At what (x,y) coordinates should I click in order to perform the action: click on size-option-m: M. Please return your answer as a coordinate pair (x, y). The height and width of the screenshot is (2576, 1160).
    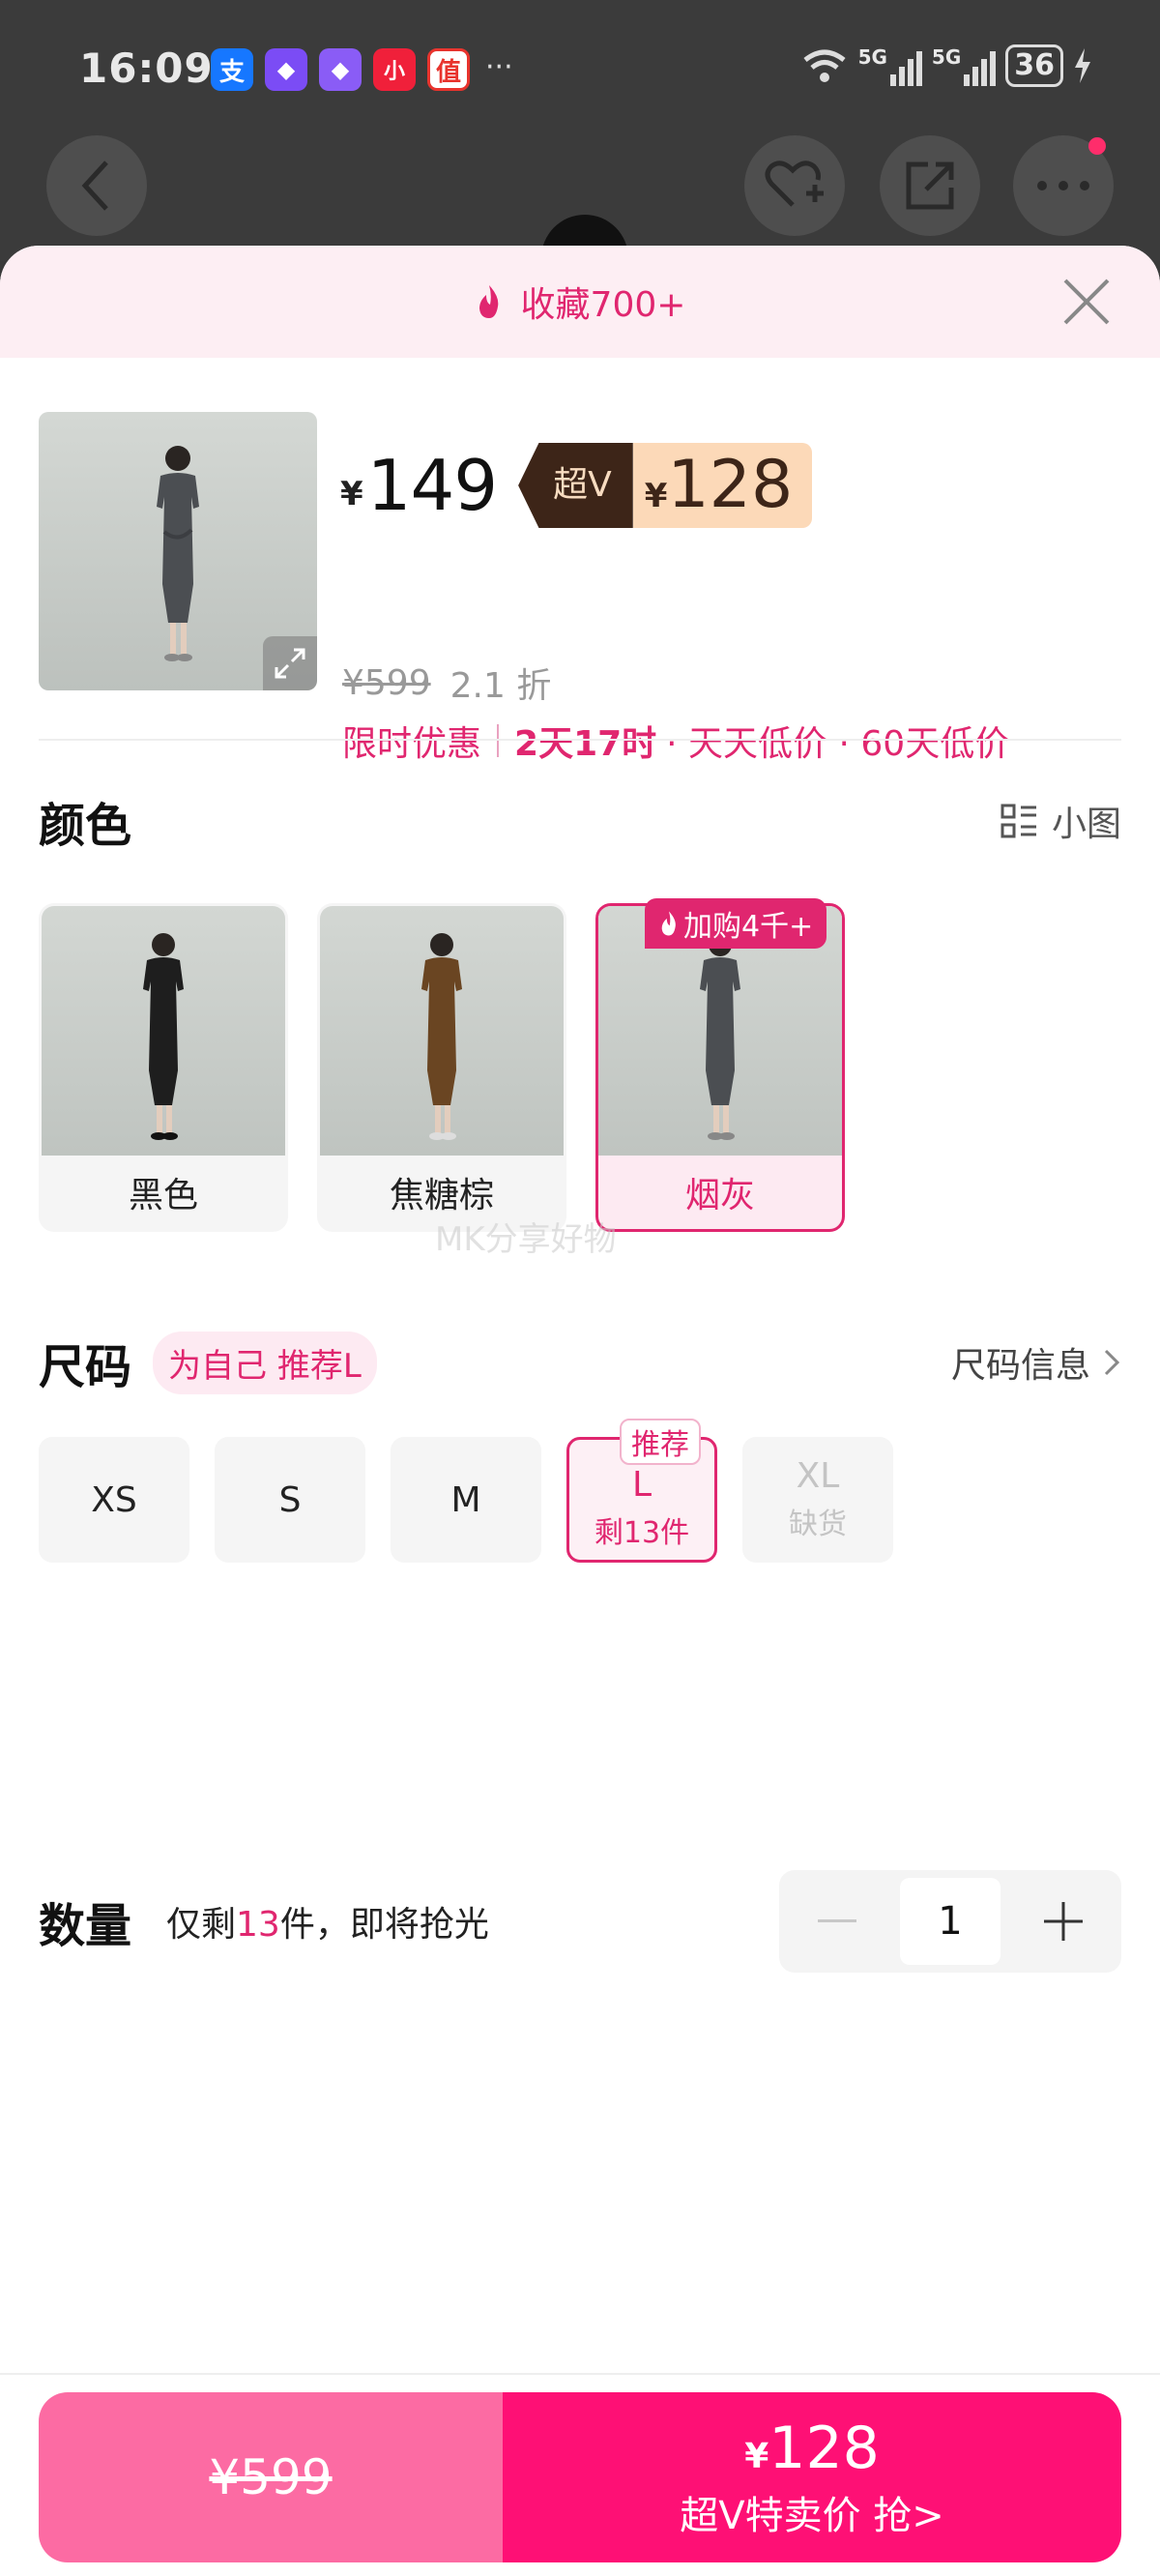
    Looking at the image, I should click on (466, 1500).